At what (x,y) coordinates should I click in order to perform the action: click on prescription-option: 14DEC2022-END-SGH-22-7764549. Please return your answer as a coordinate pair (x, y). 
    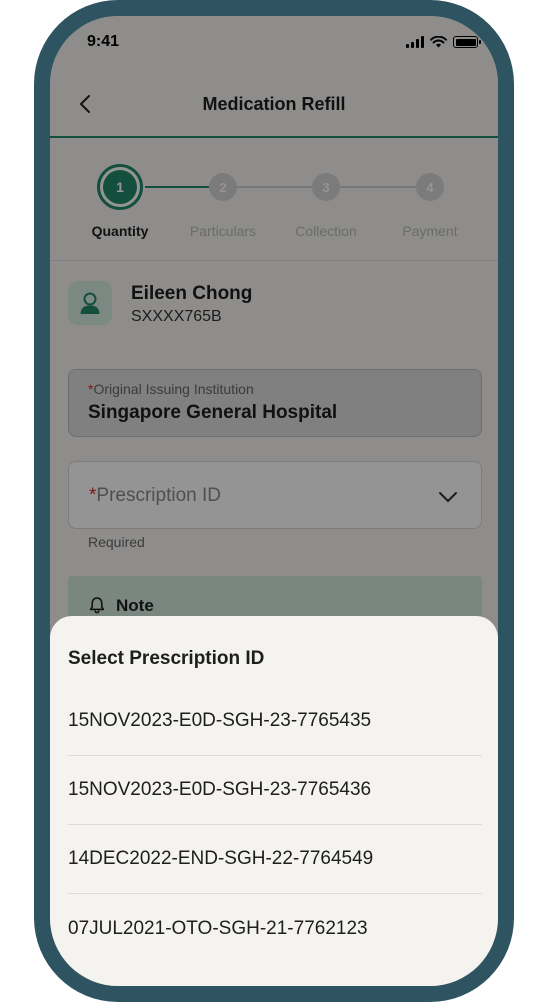
    Looking at the image, I should click on (275, 859).